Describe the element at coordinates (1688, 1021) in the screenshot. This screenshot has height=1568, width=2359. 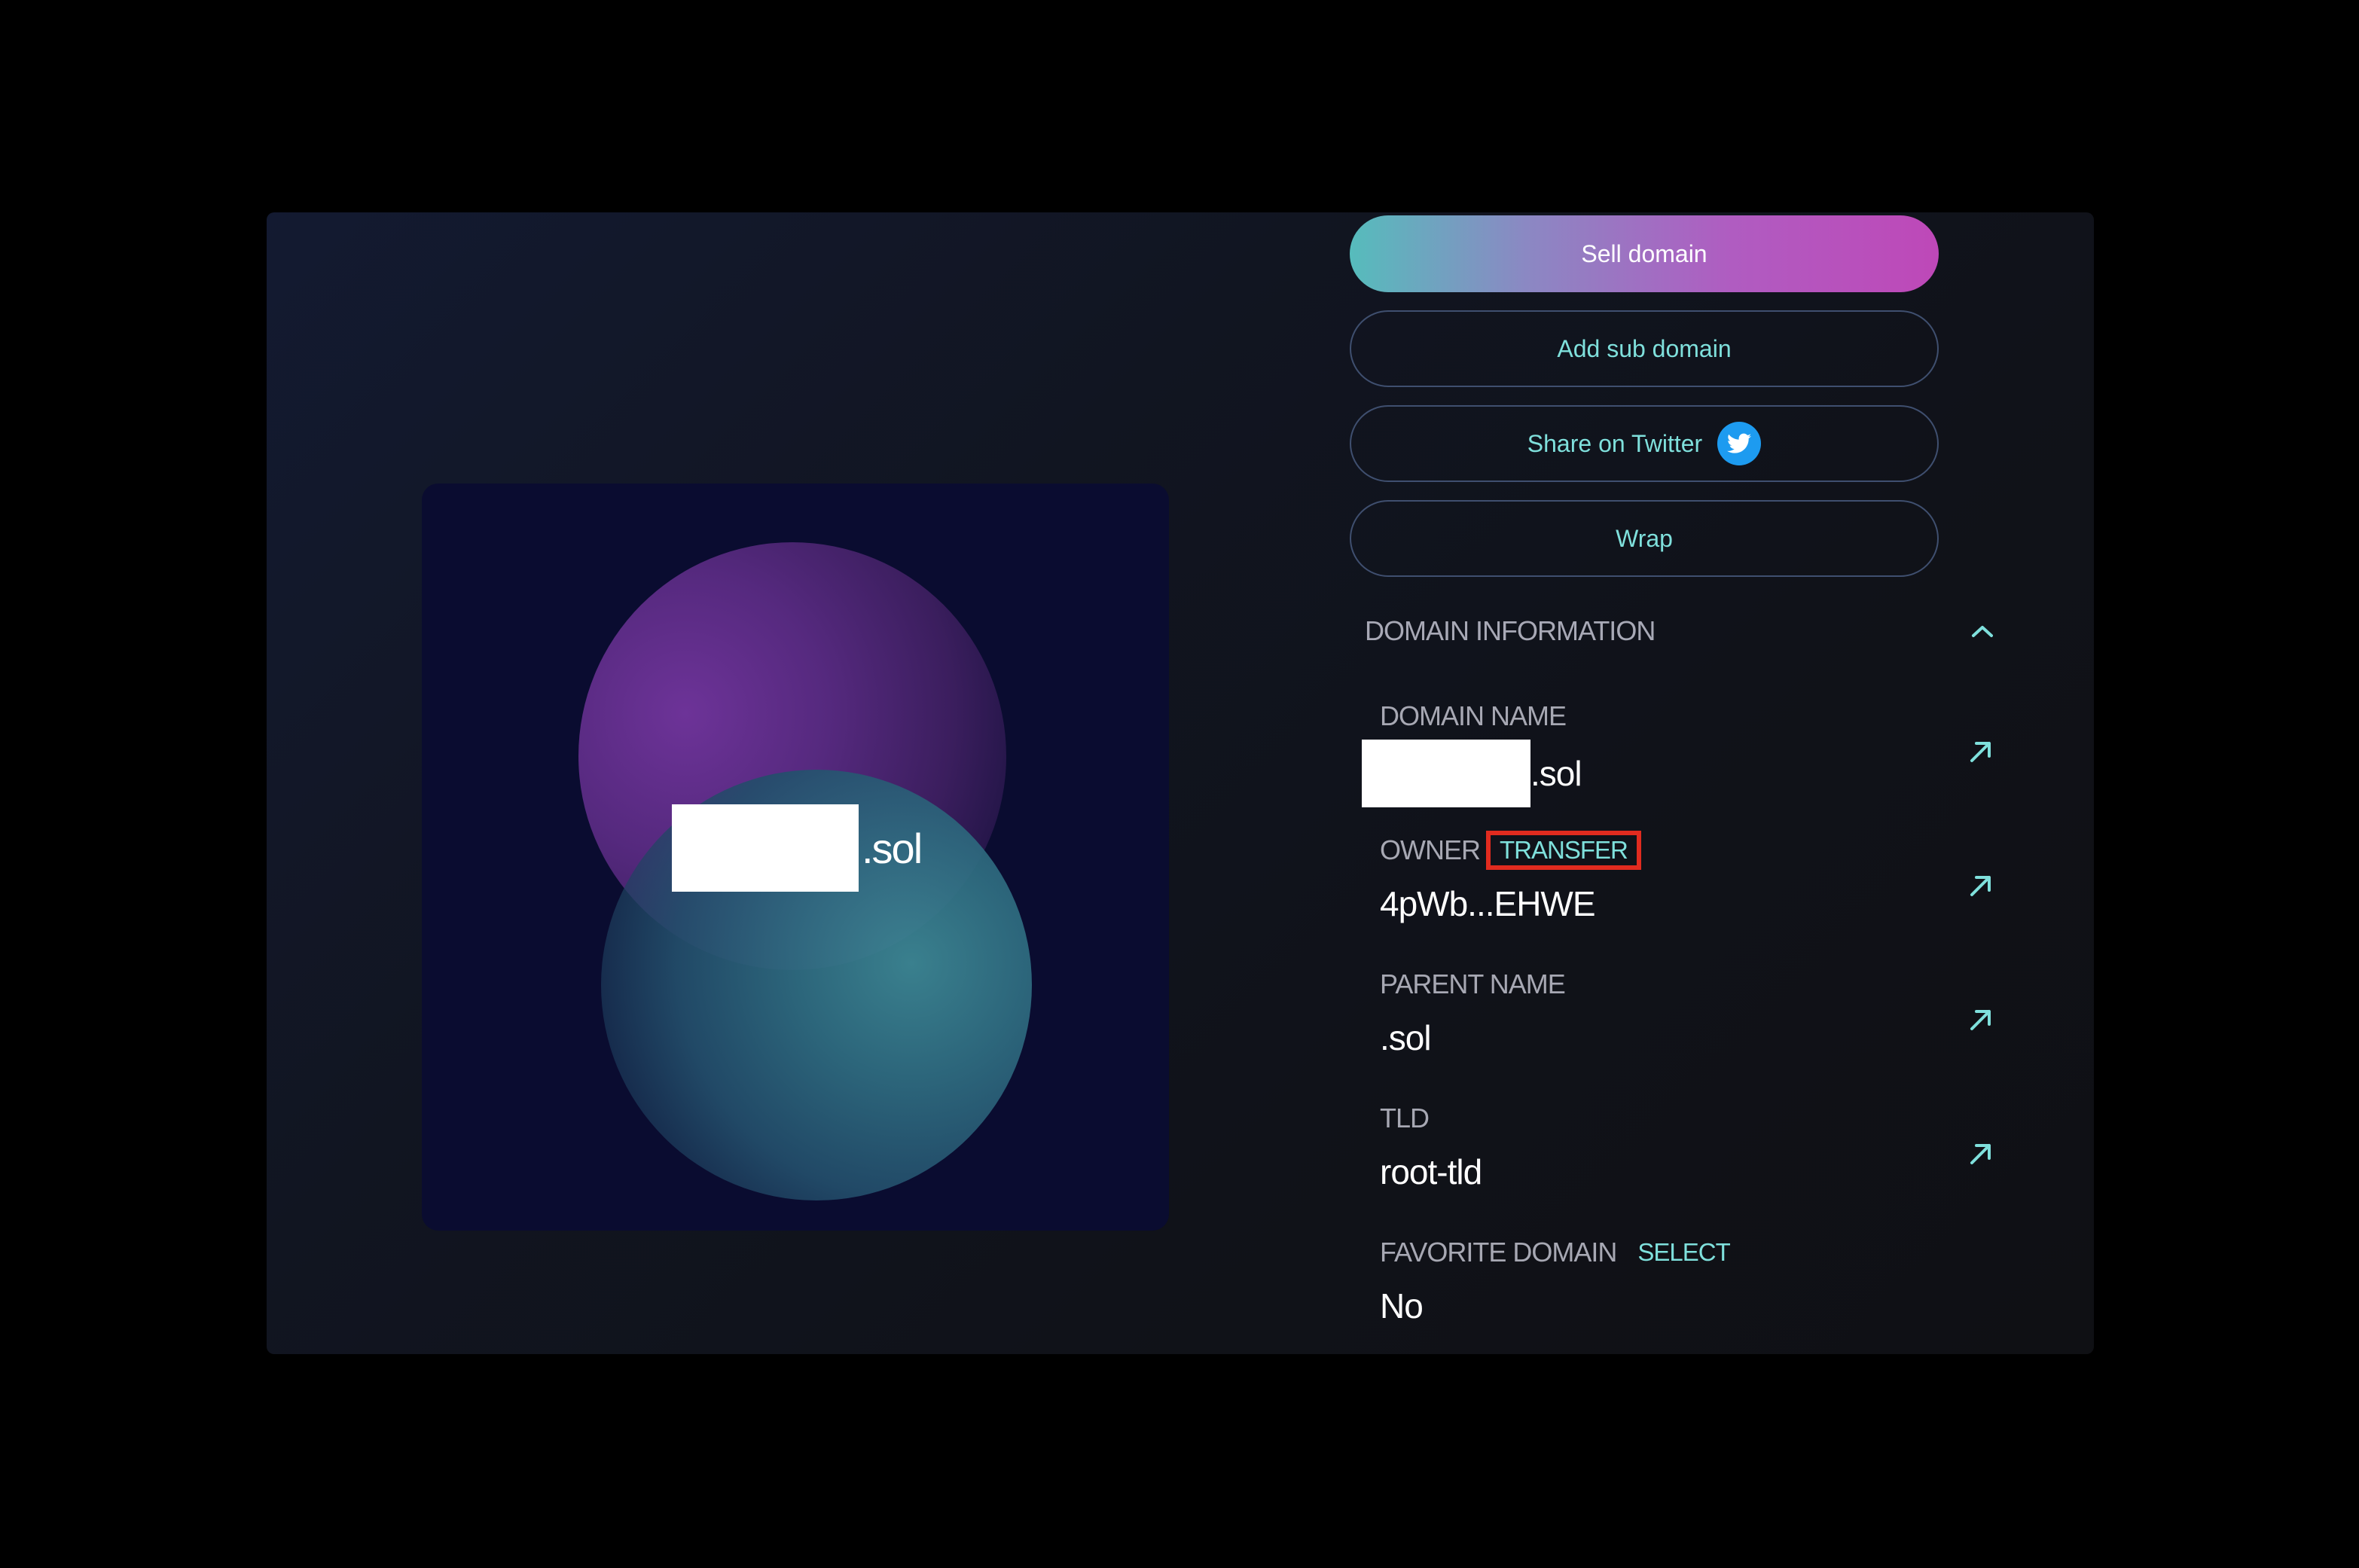
I see `parent-name-field: PARENT NAME .sol` at that location.